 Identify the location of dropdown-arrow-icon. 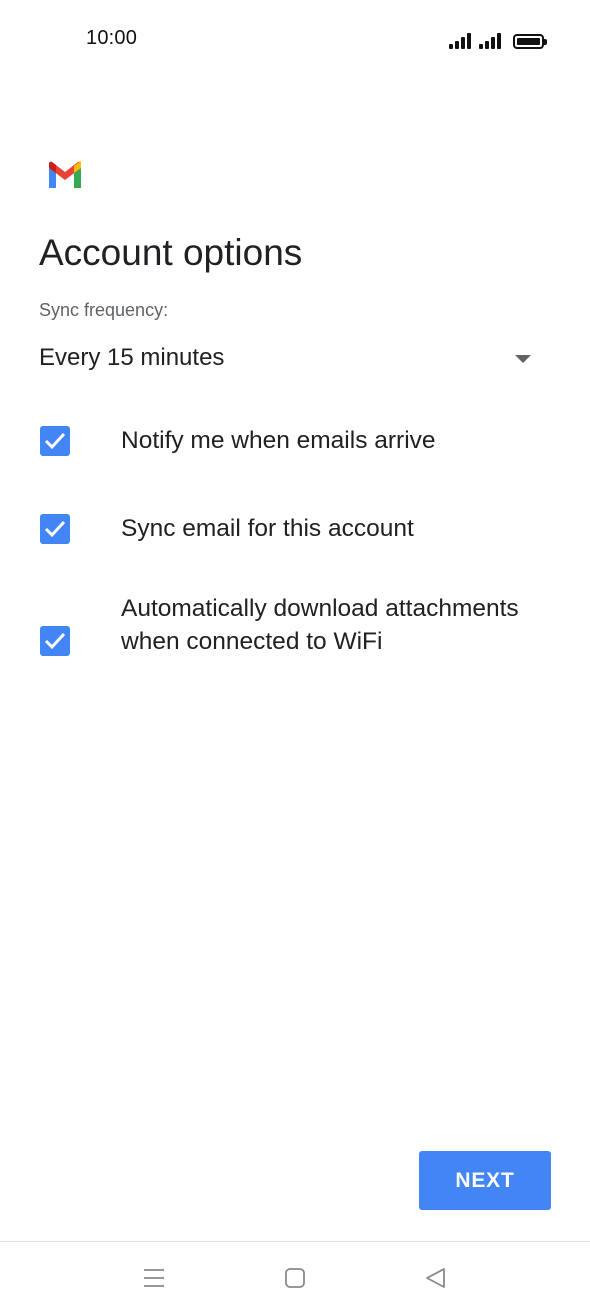
(523, 359).